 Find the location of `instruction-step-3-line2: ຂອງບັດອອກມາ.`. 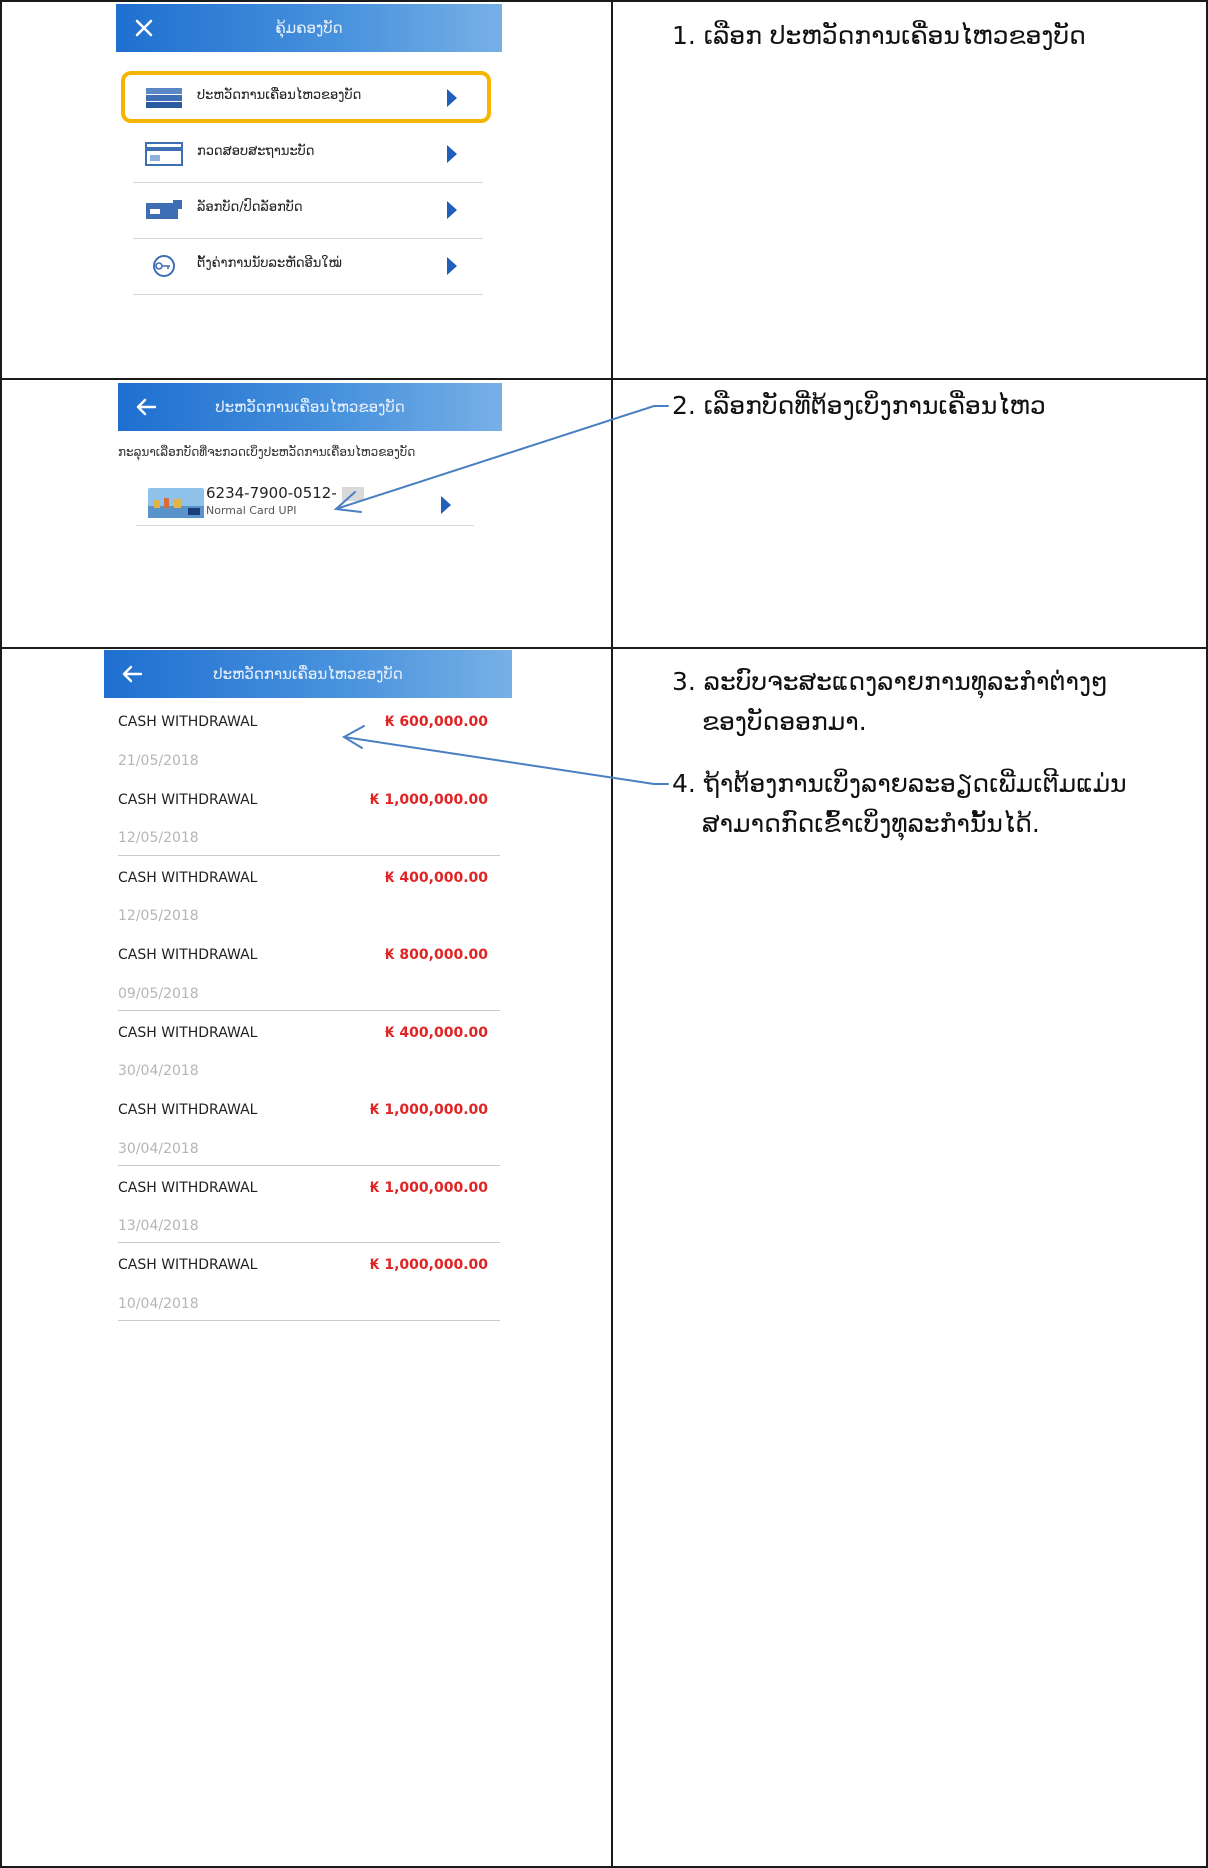

instruction-step-3-line2: ຂອງບັດອອກມາ. is located at coordinates (784, 721).